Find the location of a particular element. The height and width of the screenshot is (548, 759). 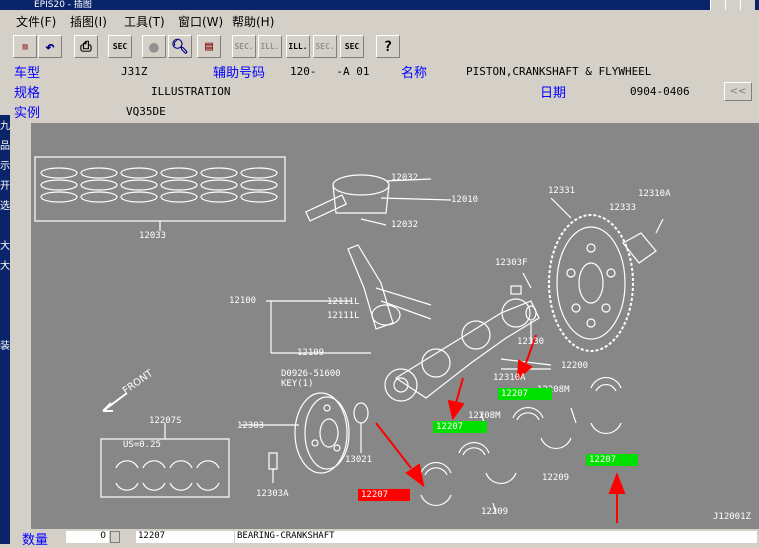

part-label-12010: 12010 is located at coordinates (464, 200).